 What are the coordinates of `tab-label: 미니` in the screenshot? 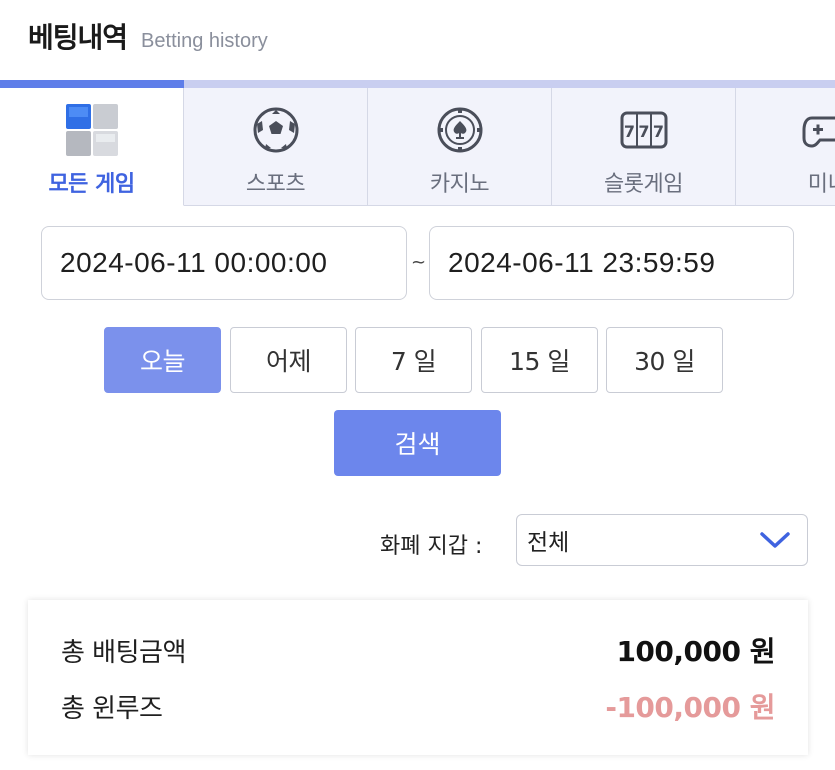 It's located at (821, 184).